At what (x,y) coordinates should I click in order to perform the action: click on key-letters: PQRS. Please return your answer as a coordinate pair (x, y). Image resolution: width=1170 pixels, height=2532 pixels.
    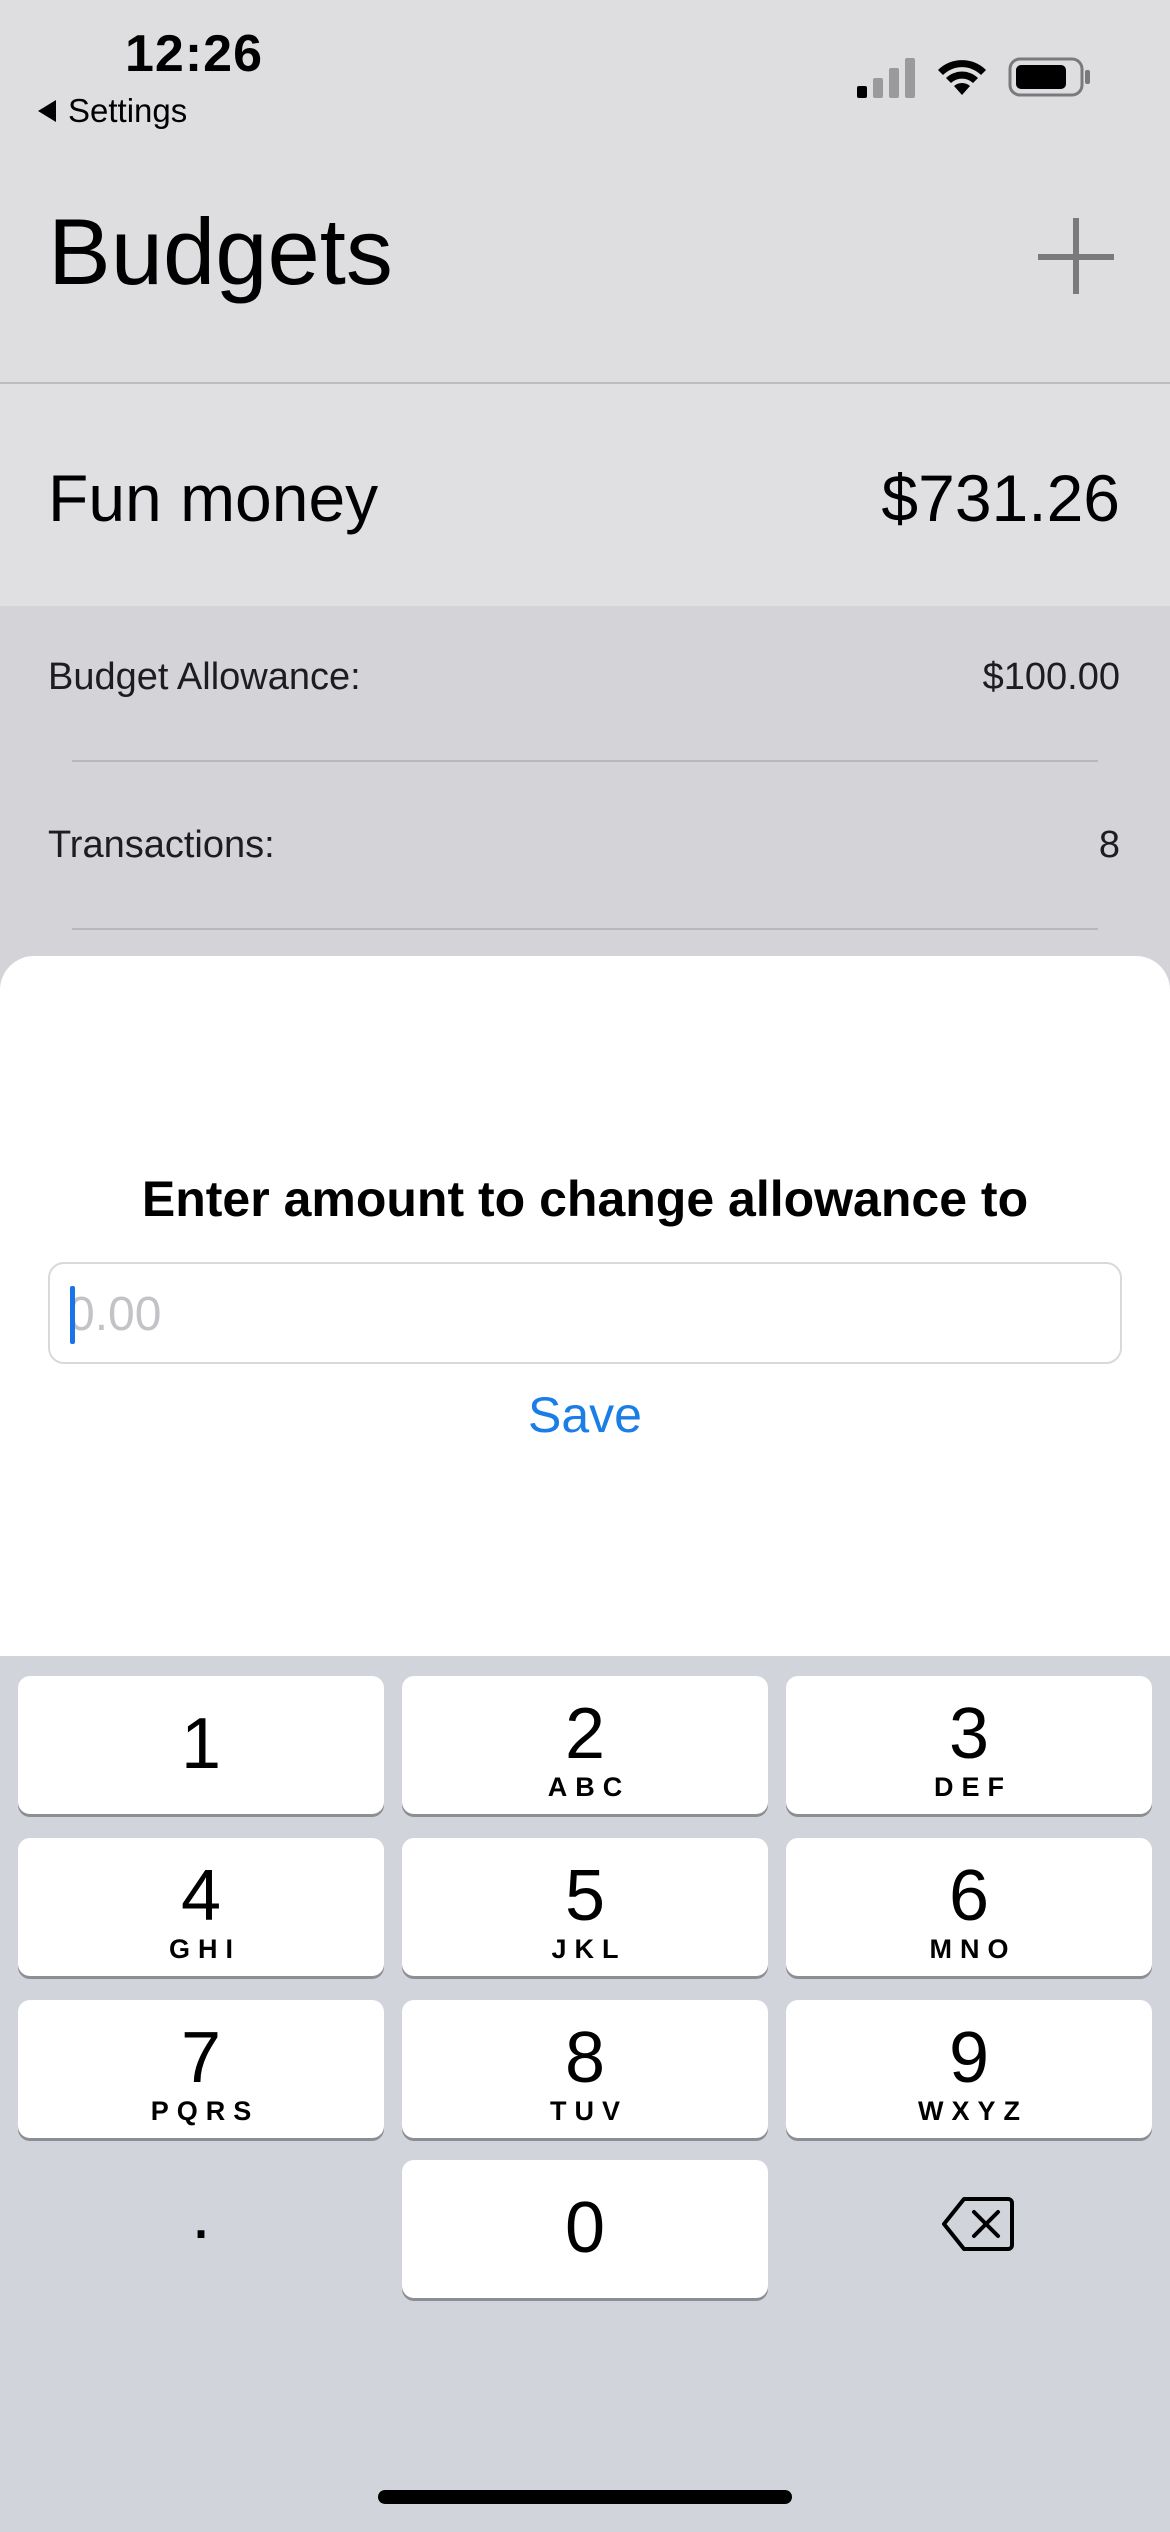
    Looking at the image, I should click on (205, 2111).